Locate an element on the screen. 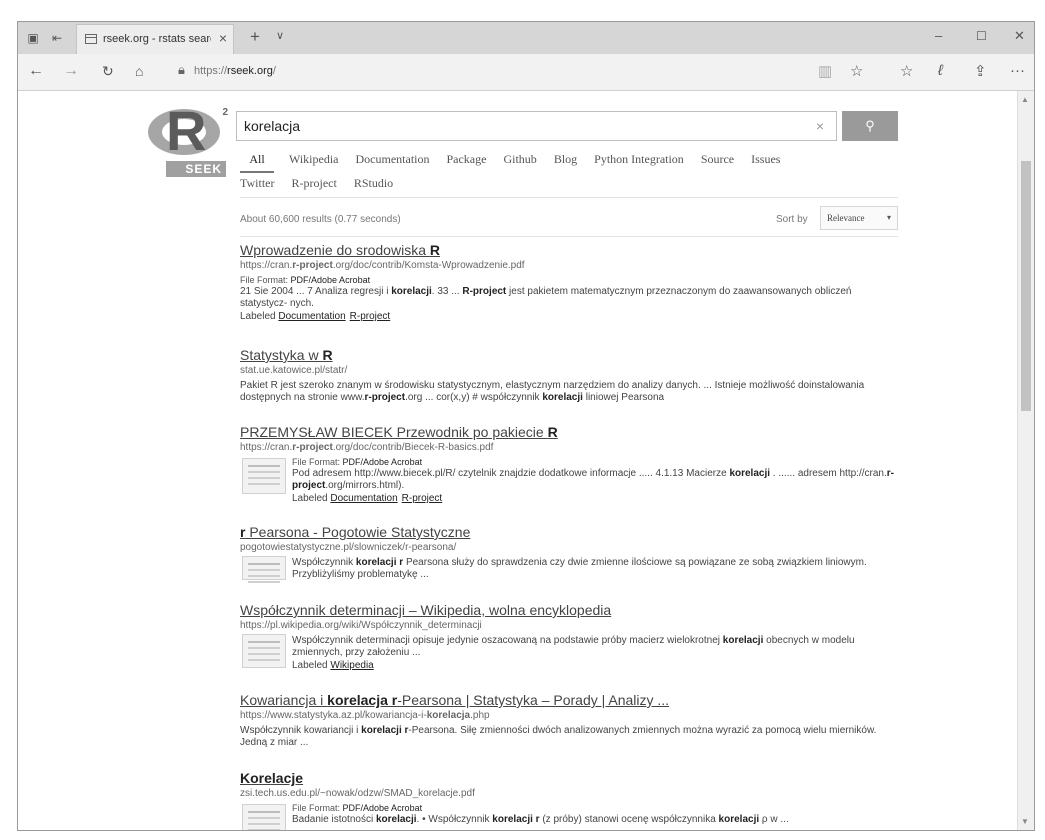 This screenshot has height=840, width=1045. search-input is located at coordinates (520, 126).